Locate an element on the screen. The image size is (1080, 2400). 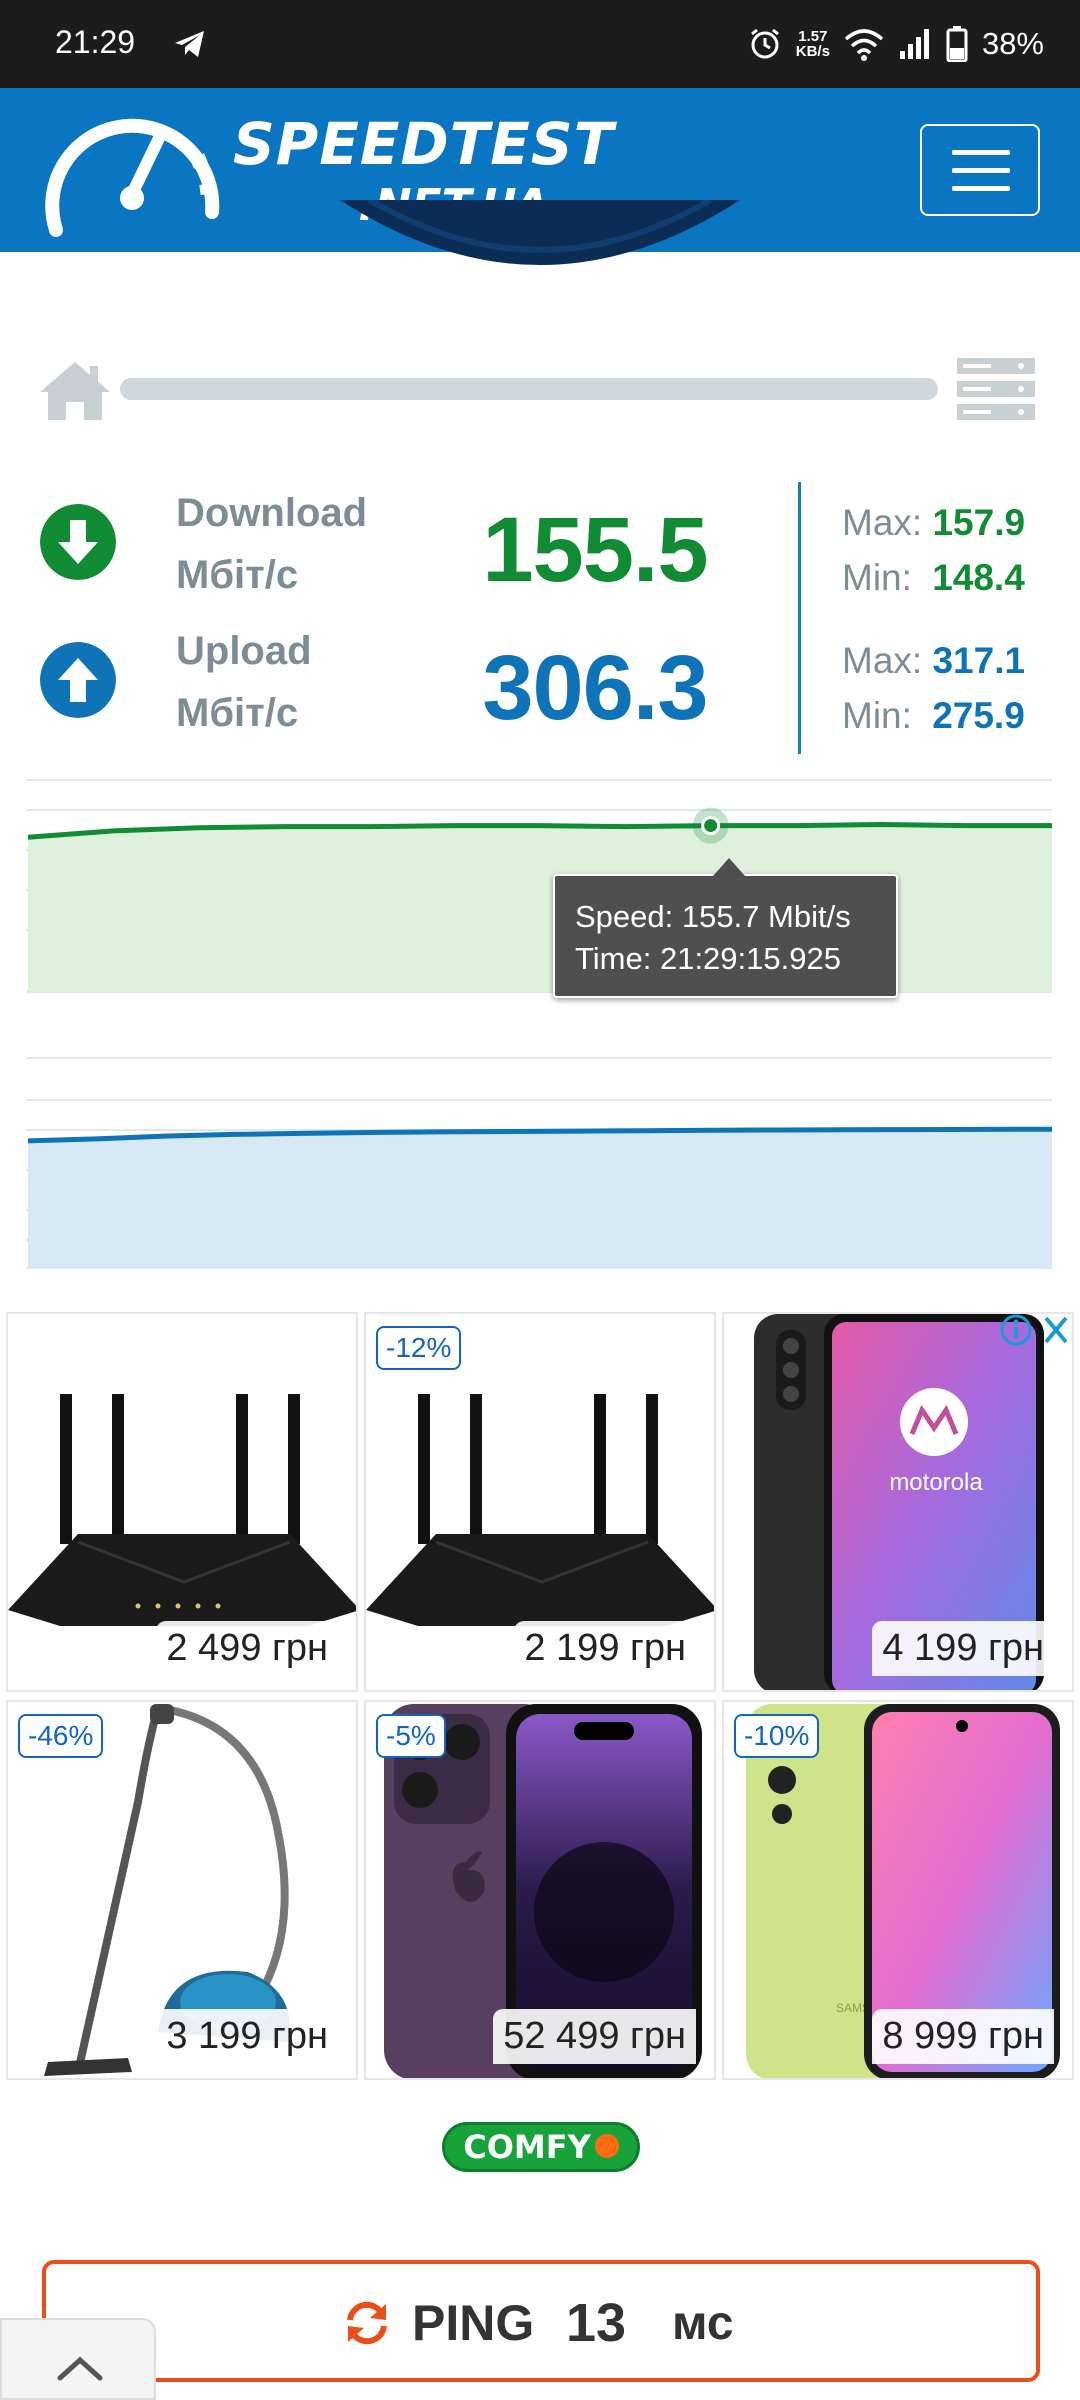
download-max-label: Max: is located at coordinates (882, 522).